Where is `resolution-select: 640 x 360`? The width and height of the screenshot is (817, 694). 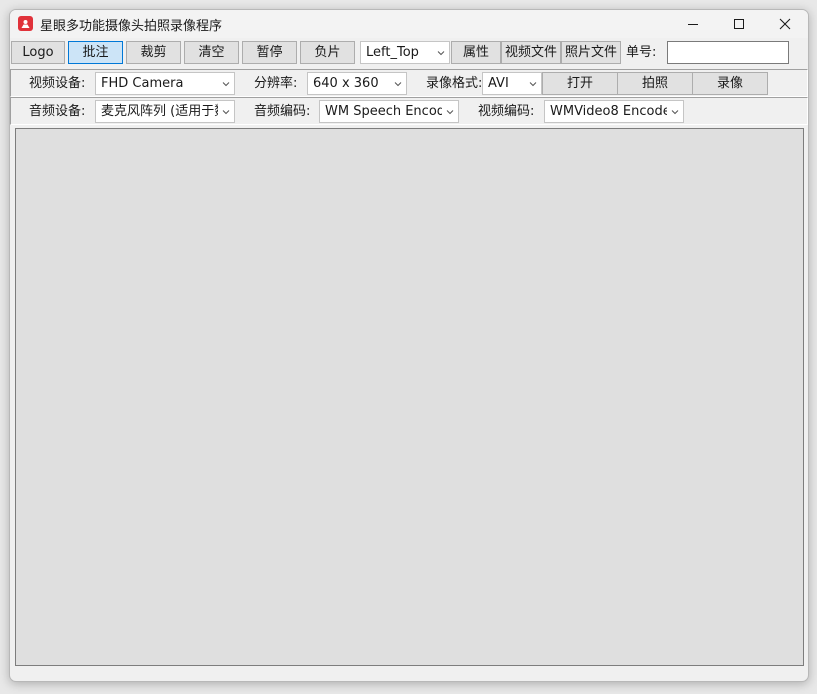 resolution-select: 640 x 360 is located at coordinates (357, 83).